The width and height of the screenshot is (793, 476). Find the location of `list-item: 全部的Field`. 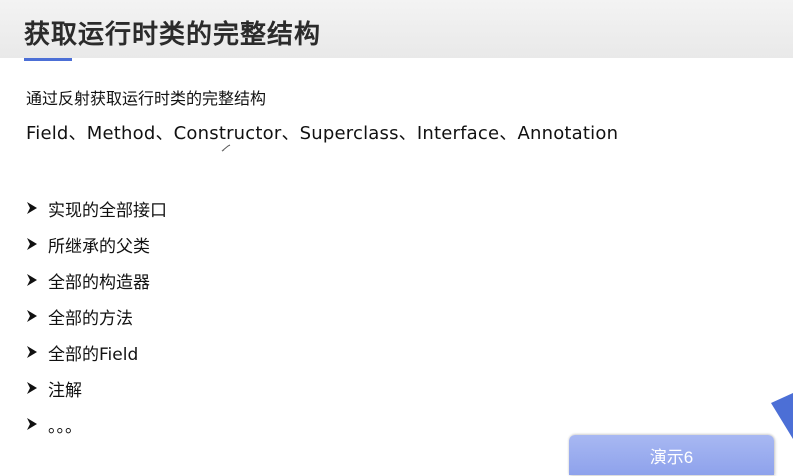

list-item: 全部的Field is located at coordinates (96, 352).